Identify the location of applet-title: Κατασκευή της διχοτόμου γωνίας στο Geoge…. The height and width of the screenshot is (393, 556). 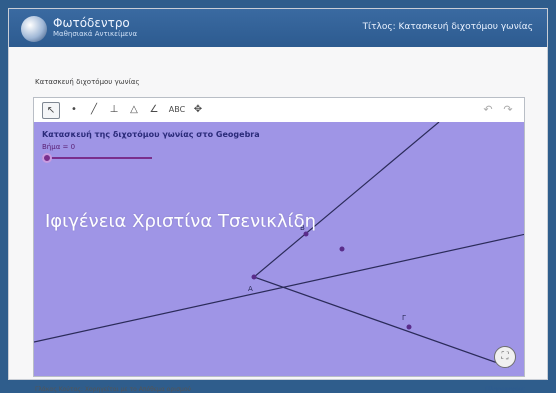
(151, 134).